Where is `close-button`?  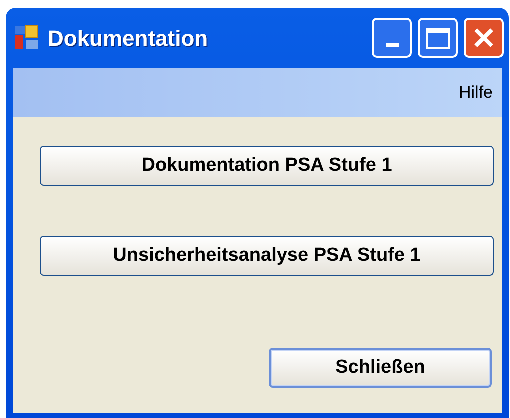
close-button is located at coordinates (484, 38).